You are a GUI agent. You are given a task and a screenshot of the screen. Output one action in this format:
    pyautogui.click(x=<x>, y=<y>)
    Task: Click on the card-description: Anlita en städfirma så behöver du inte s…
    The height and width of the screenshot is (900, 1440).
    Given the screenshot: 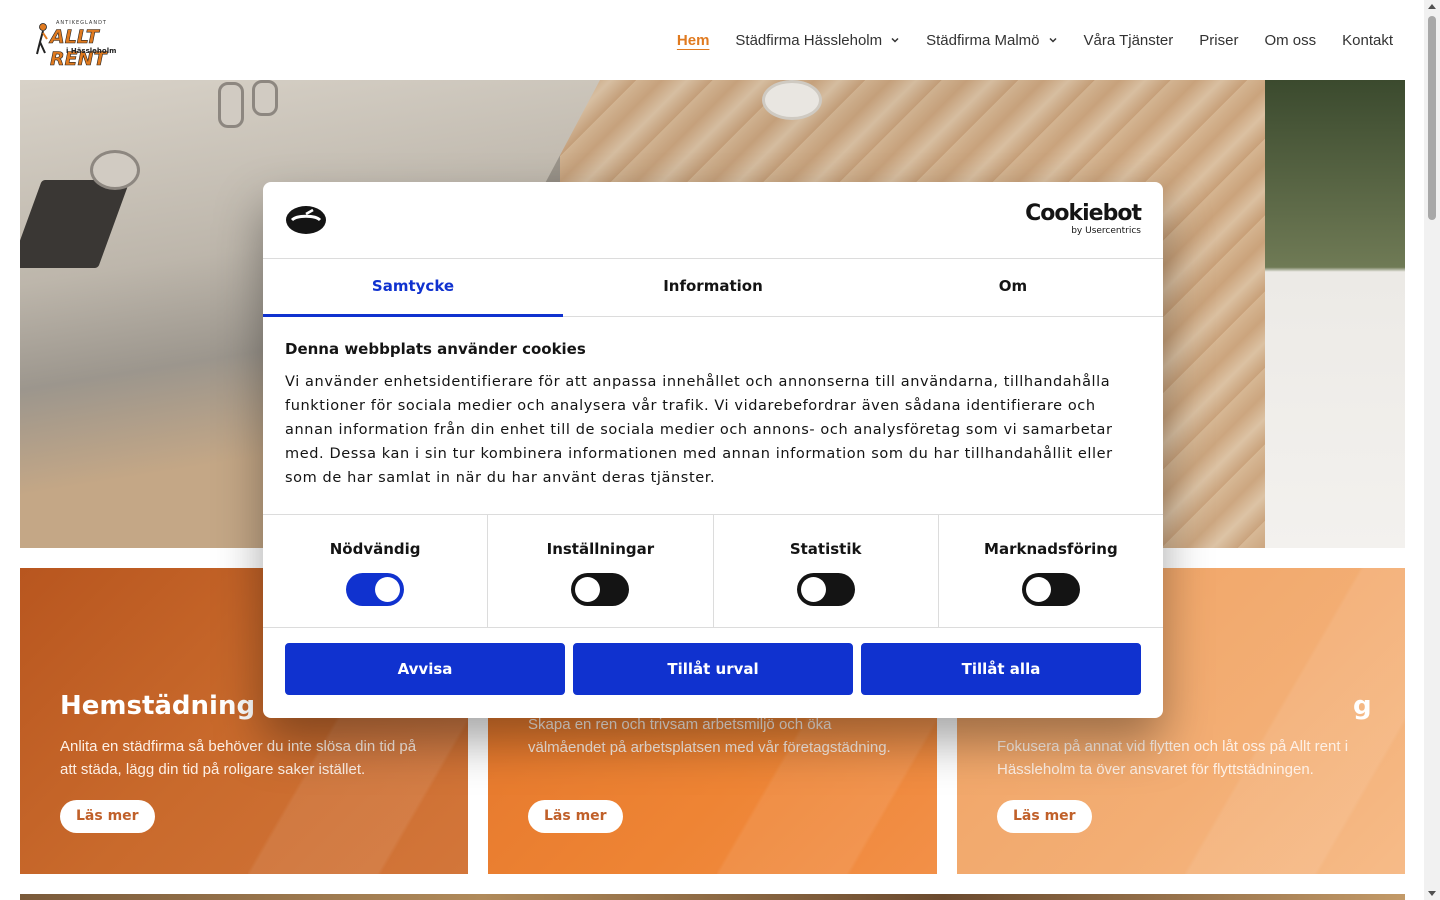 What is the action you would take?
    pyautogui.click(x=238, y=758)
    